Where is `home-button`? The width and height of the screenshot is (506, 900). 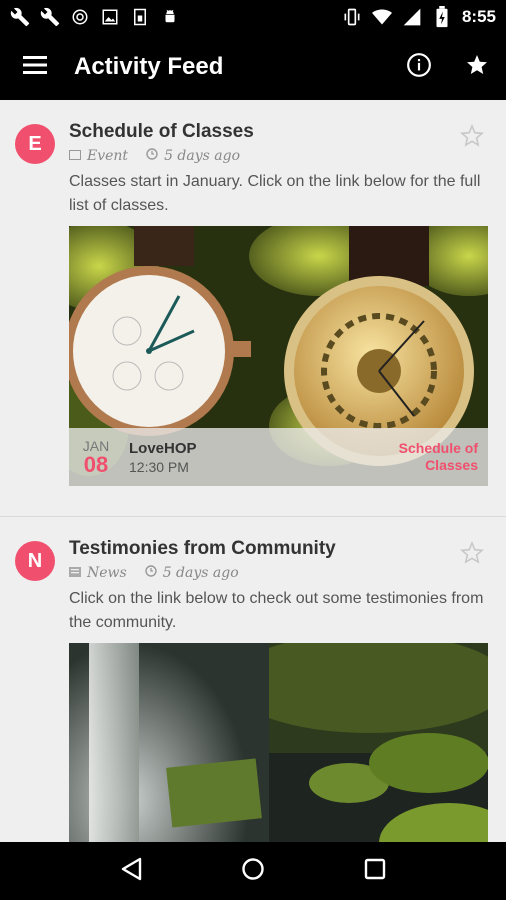 home-button is located at coordinates (253, 871).